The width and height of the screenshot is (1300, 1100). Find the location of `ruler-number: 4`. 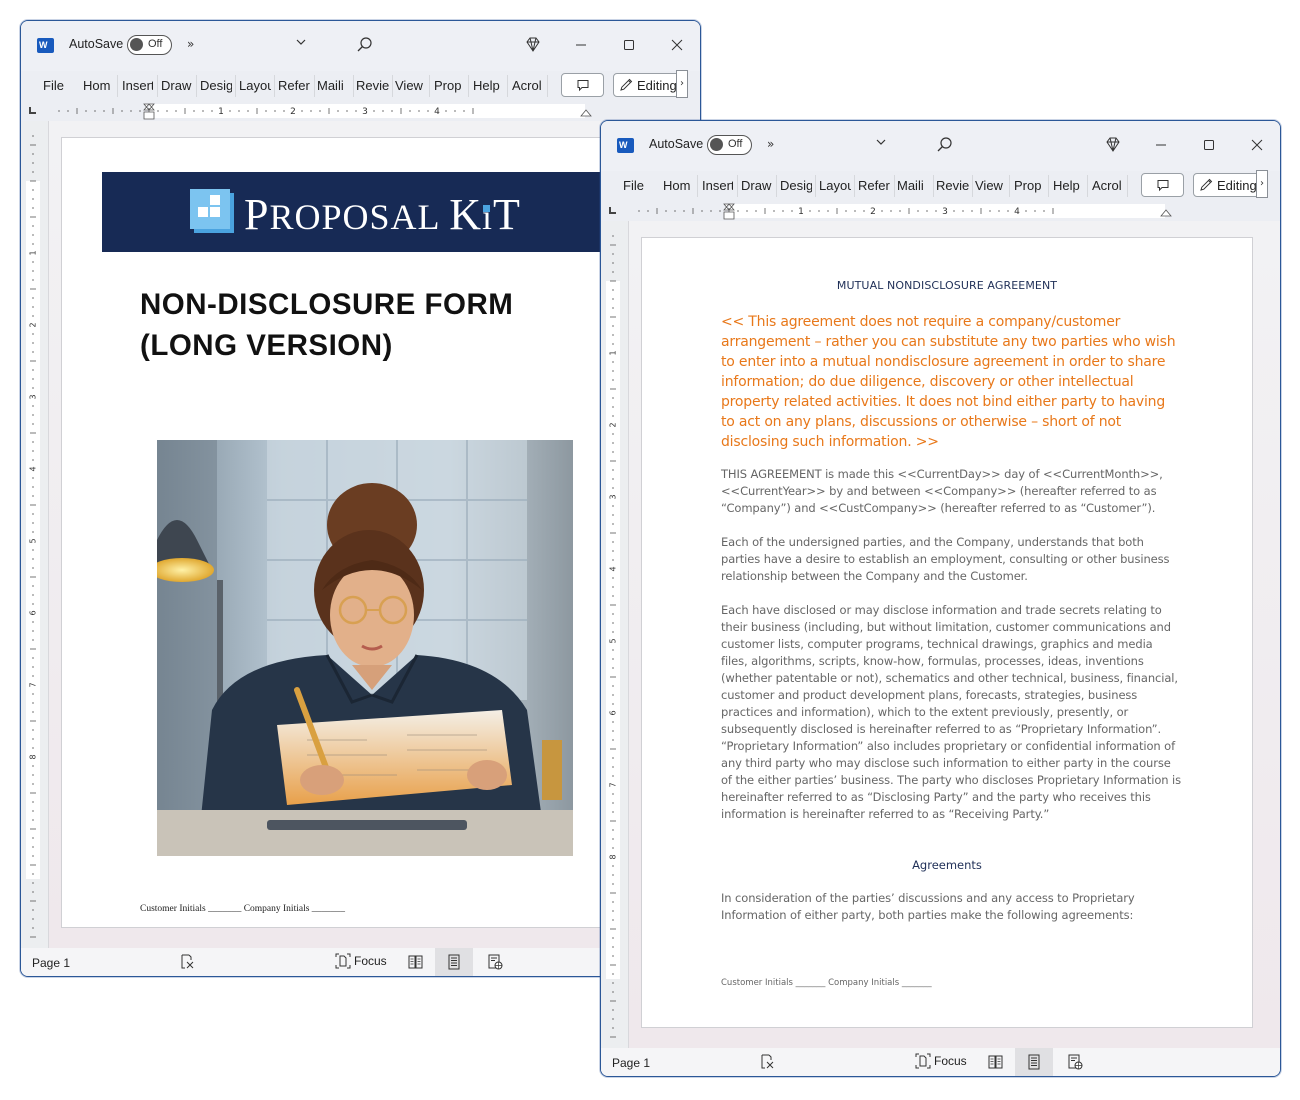

ruler-number: 4 is located at coordinates (33, 468).